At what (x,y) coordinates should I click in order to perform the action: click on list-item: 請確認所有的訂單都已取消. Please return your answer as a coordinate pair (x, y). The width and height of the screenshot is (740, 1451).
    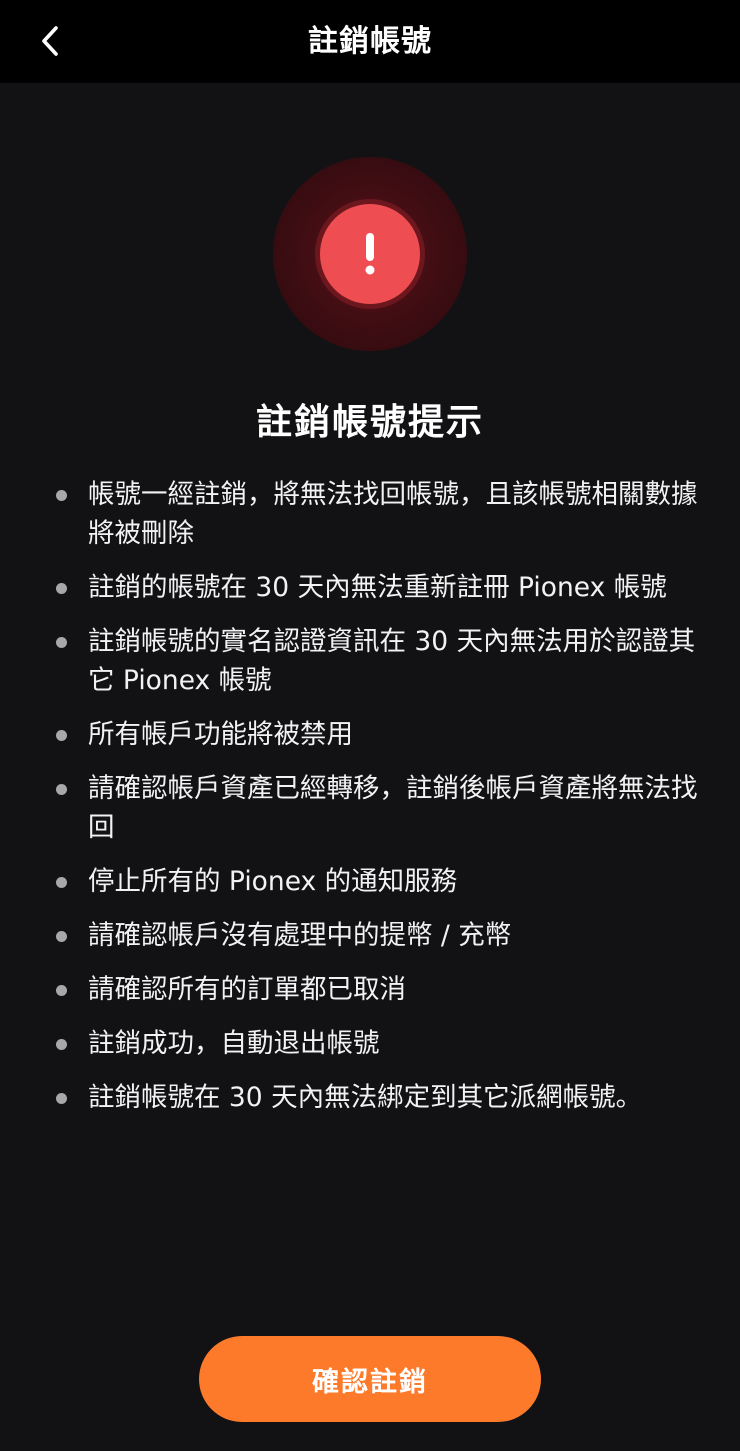
    Looking at the image, I should click on (377, 989).